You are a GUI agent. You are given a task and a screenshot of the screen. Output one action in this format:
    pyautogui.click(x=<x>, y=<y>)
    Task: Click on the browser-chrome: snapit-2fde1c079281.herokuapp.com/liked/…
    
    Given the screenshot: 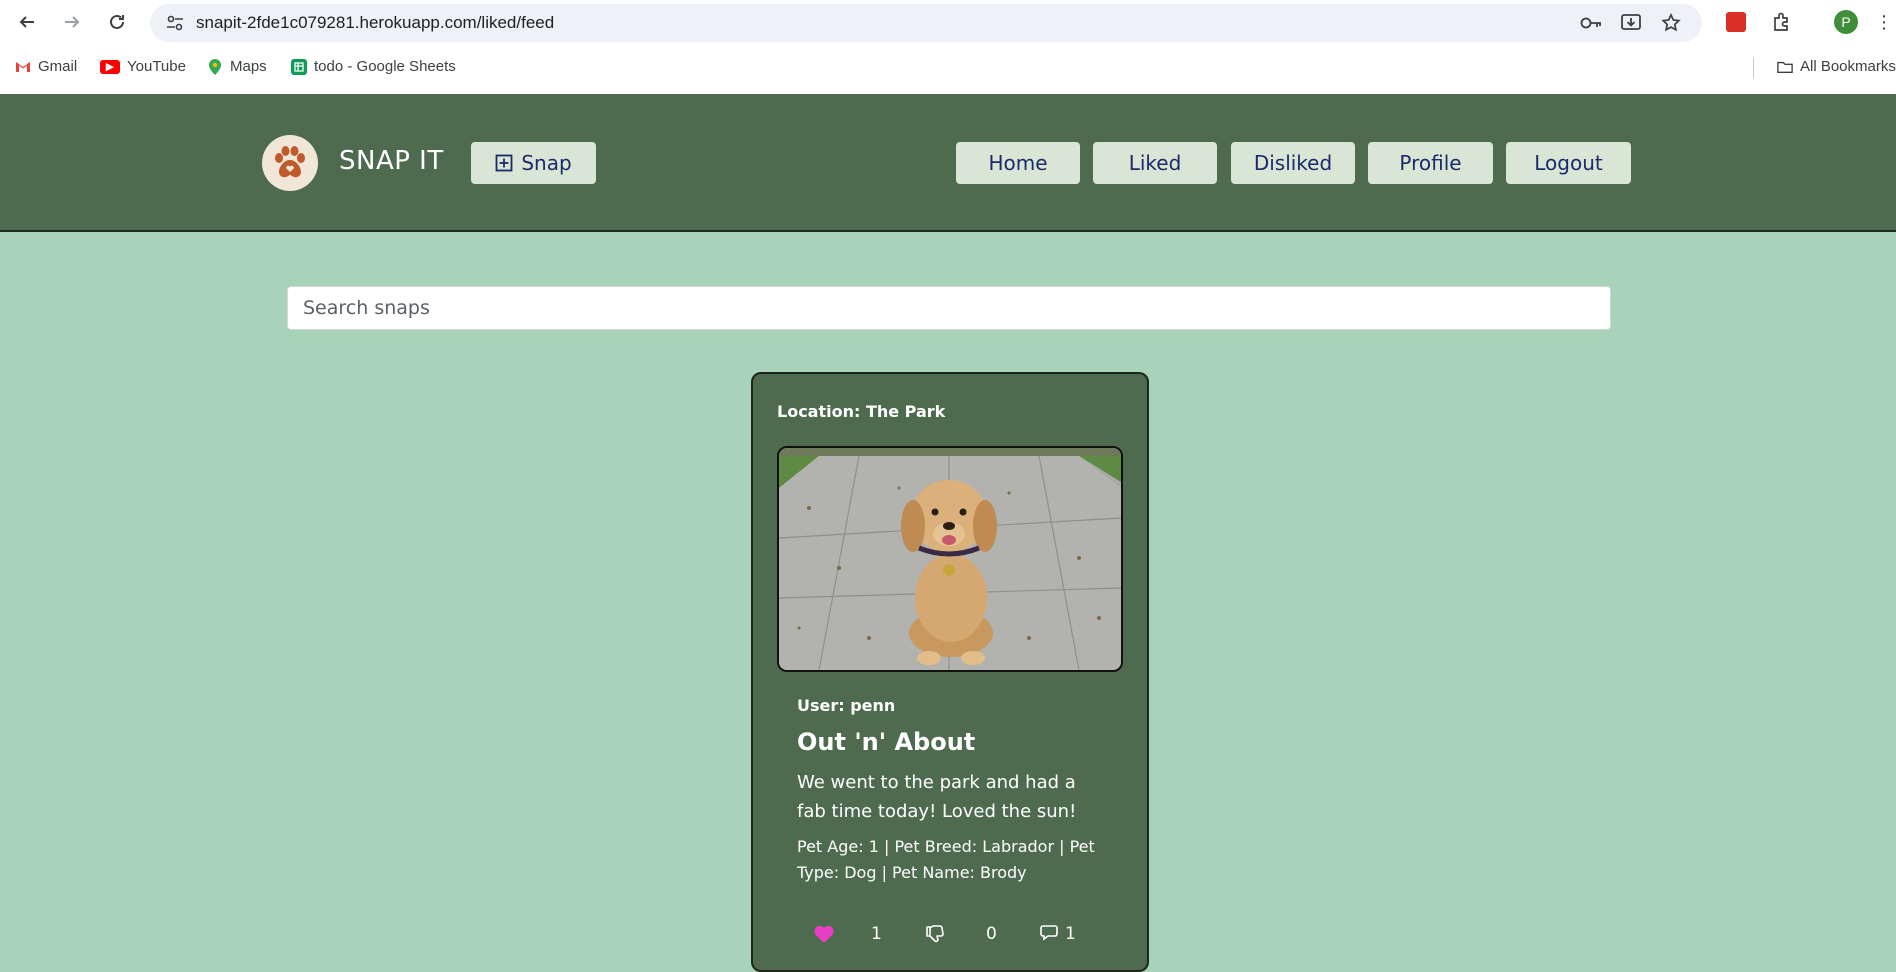 What is the action you would take?
    pyautogui.click(x=948, y=47)
    